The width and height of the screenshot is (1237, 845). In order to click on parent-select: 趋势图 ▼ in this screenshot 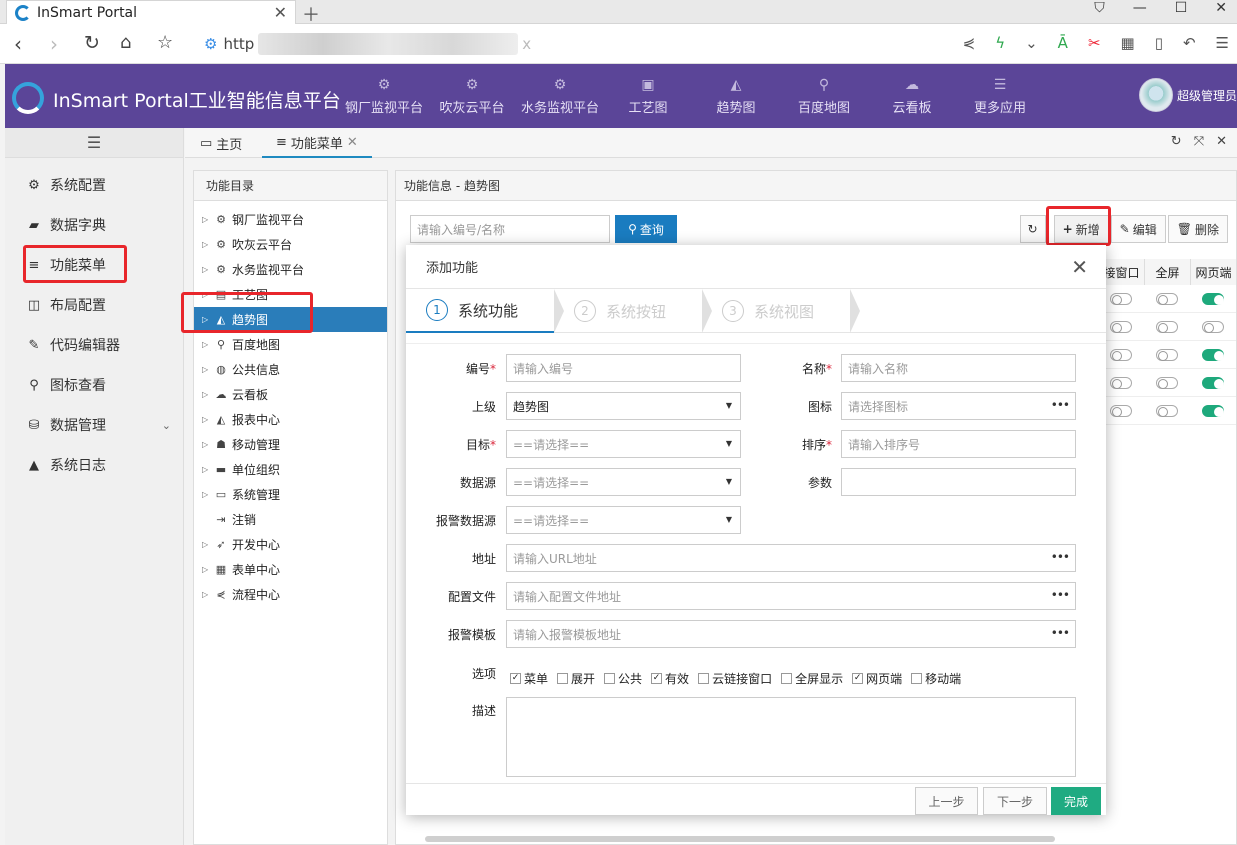, I will do `click(623, 406)`.